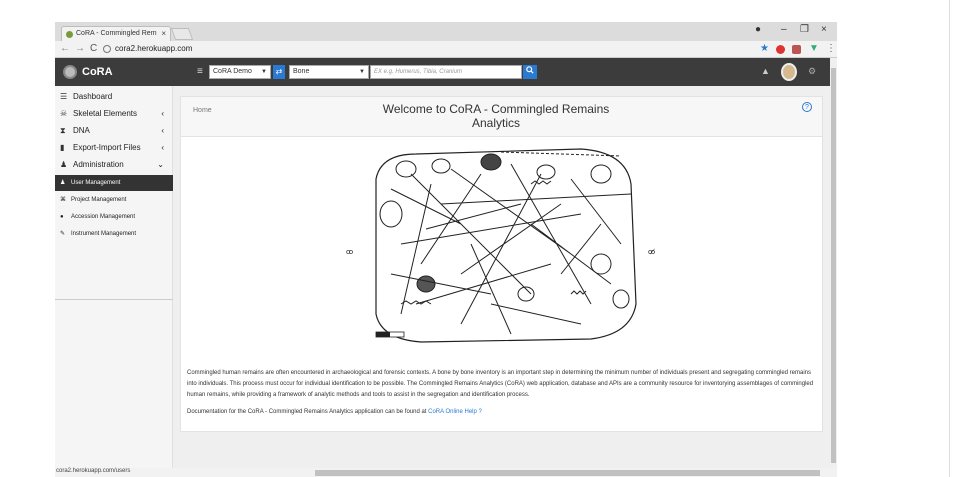  I want to click on favicon-icon, so click(69, 34).